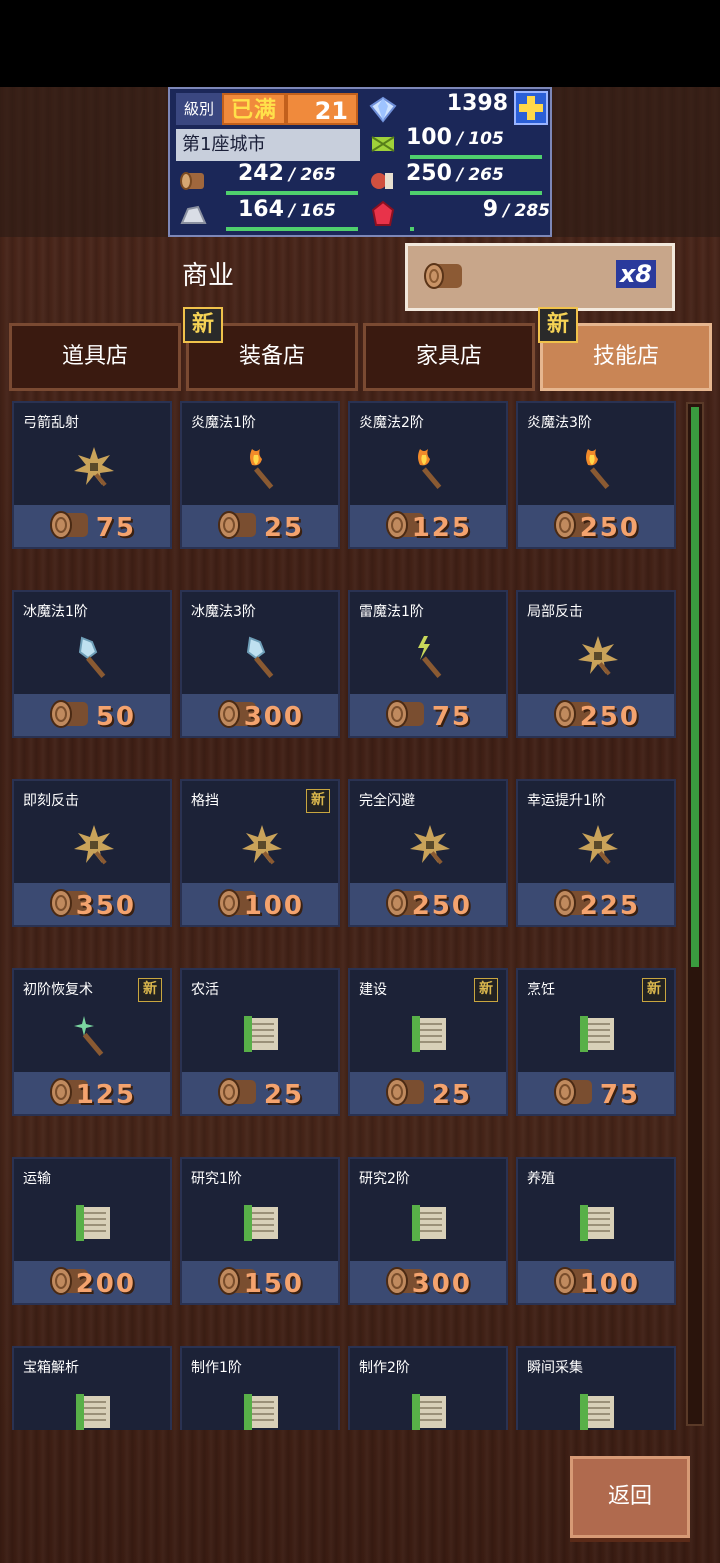 Image resolution: width=720 pixels, height=1563 pixels. I want to click on tab-furniture: 家具店, so click(449, 357).